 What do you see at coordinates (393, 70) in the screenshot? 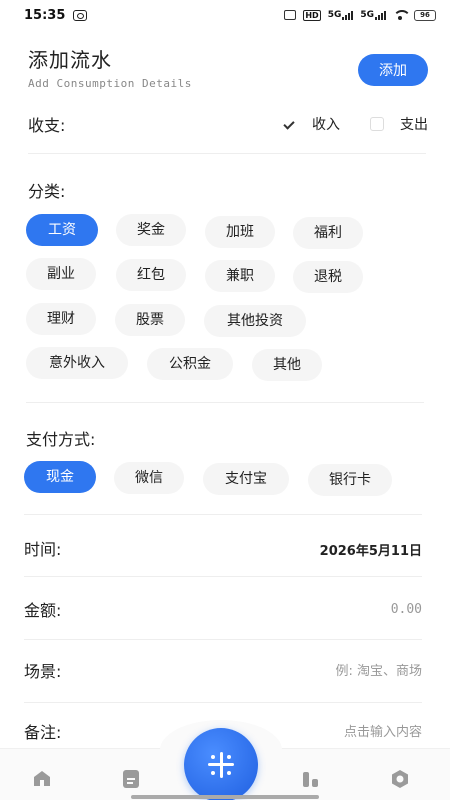
I see `add-button: 添加` at bounding box center [393, 70].